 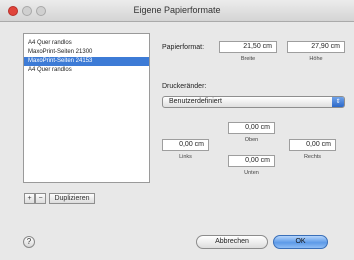 I want to click on cancel-button: Abbrechen, so click(x=232, y=242).